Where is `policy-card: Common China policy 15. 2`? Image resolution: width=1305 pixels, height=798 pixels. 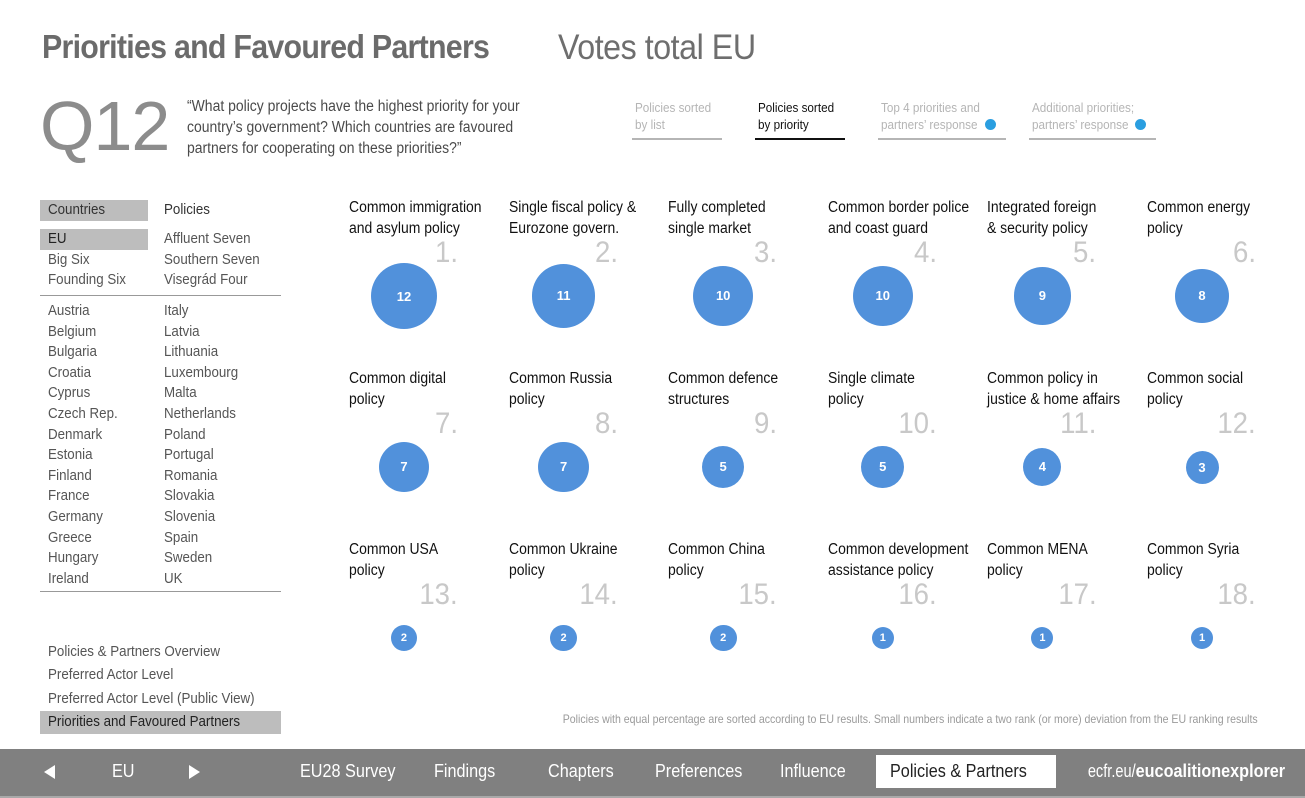 policy-card: Common China policy 15. 2 is located at coordinates (748, 624).